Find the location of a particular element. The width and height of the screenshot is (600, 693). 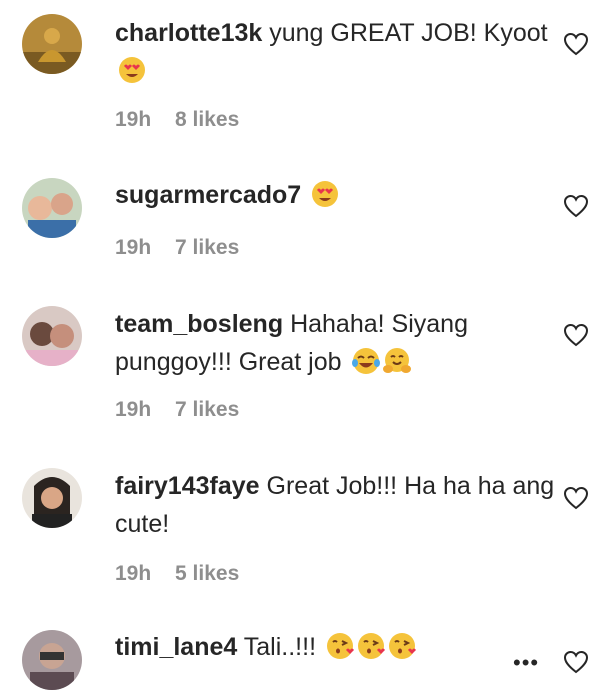

comment-body: yung GREAT JOB! Kyoot is located at coordinates (408, 33).